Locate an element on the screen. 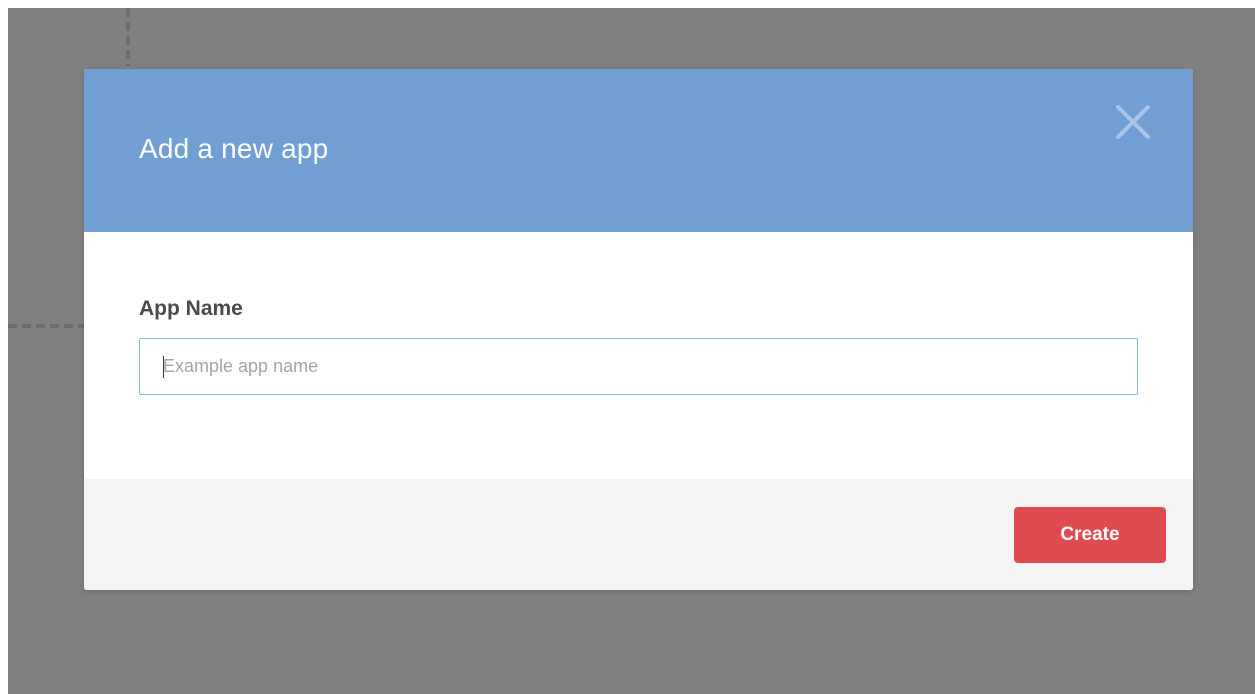  app-name-input is located at coordinates (638, 366).